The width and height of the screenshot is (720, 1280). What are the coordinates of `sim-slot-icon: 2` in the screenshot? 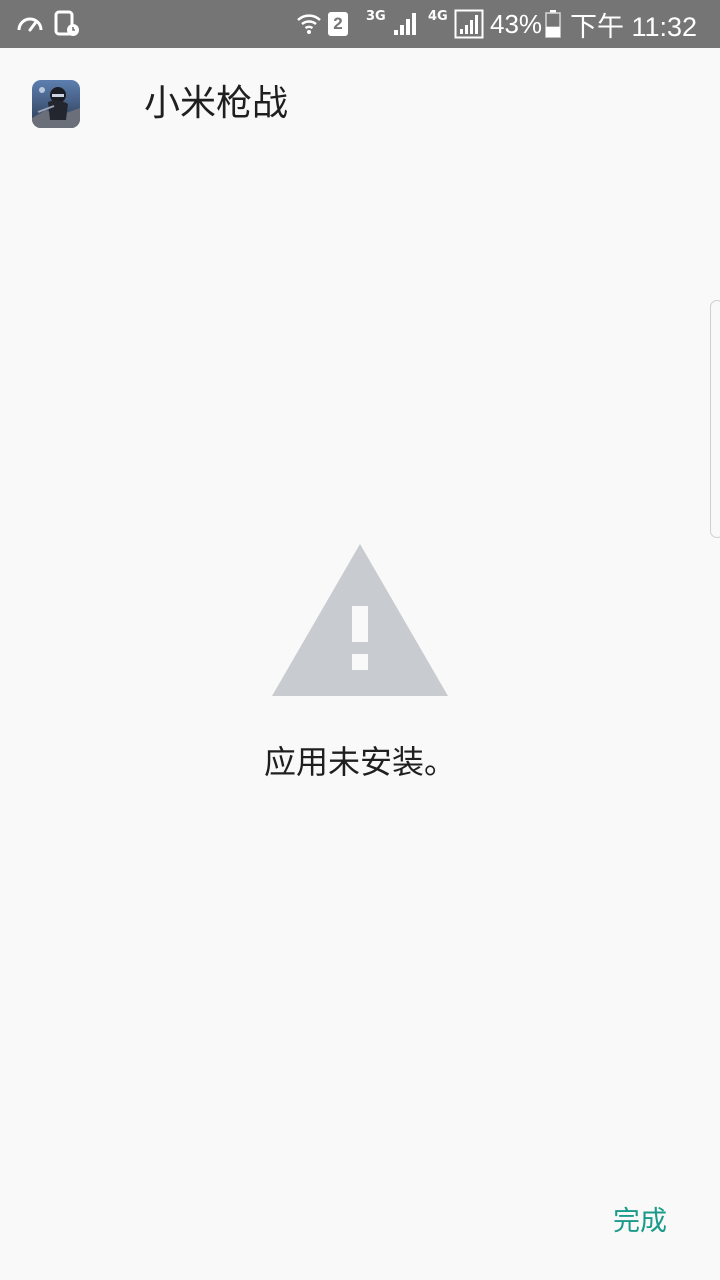 It's located at (338, 24).